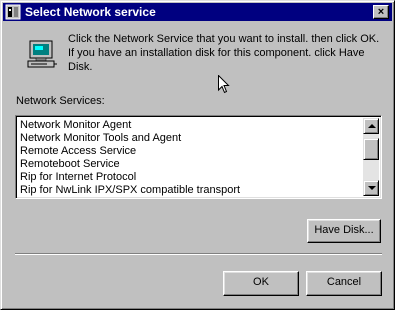  What do you see at coordinates (190, 177) in the screenshot?
I see `list-item: Rip for Internet Protocol` at bounding box center [190, 177].